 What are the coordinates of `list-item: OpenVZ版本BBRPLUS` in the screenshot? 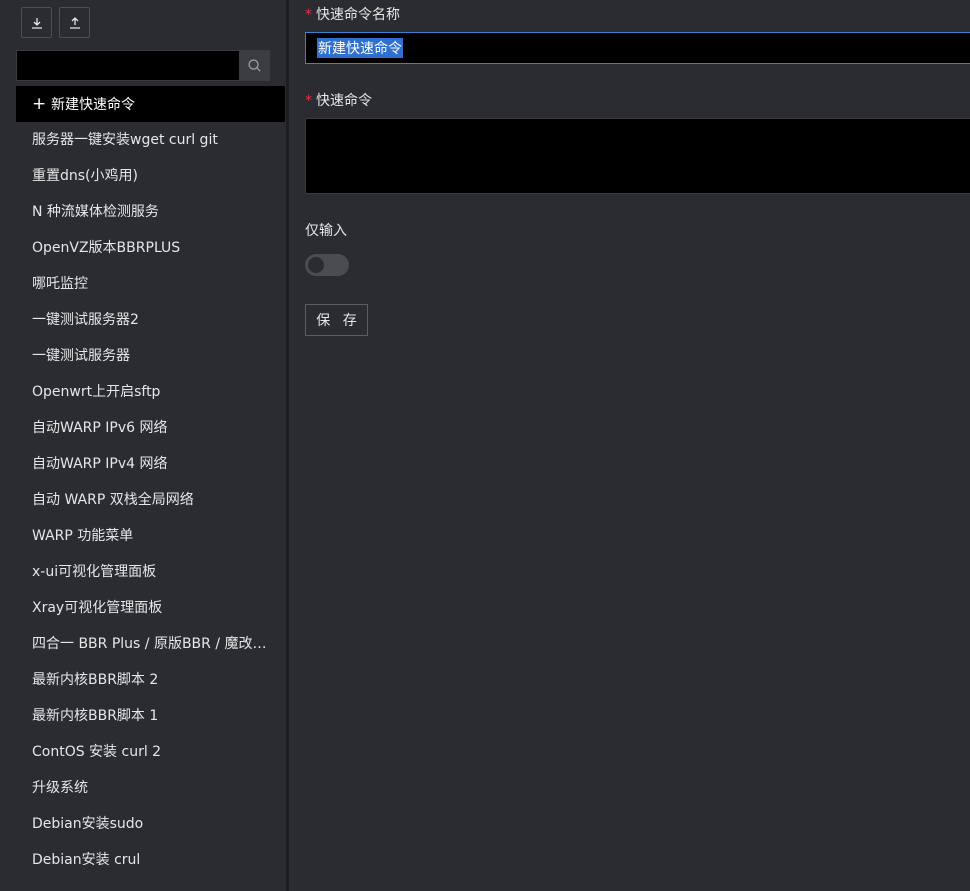 It's located at (150, 248).